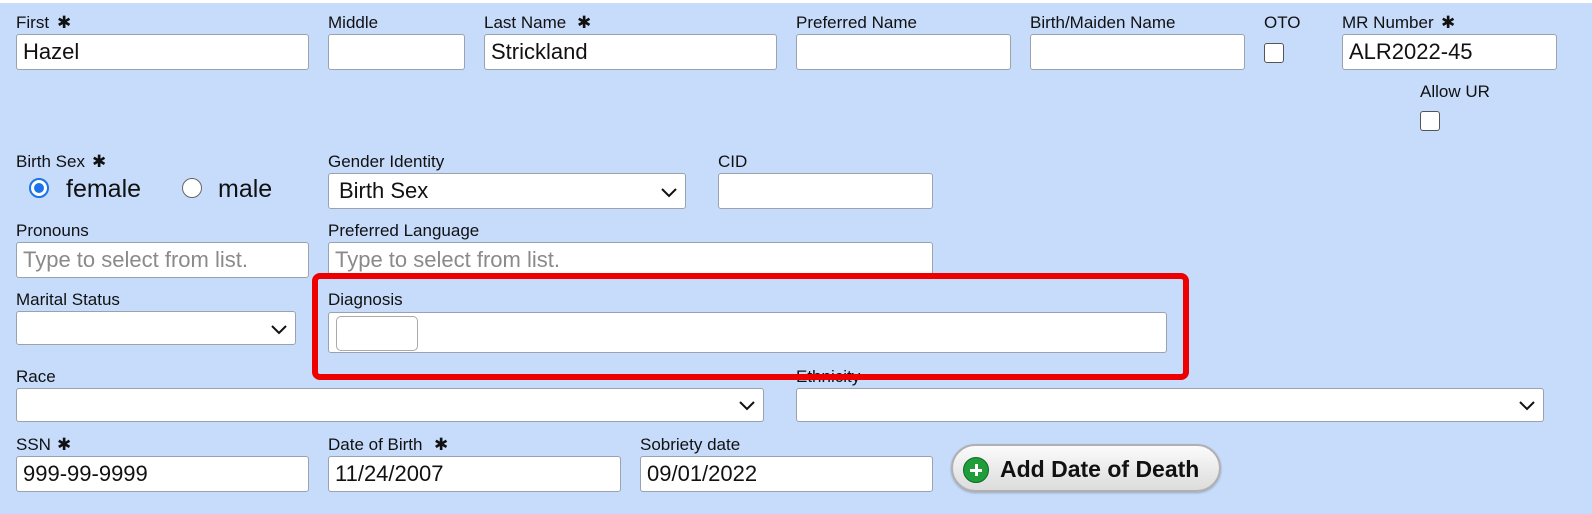 The height and width of the screenshot is (514, 1592). What do you see at coordinates (390, 405) in the screenshot?
I see `race-select` at bounding box center [390, 405].